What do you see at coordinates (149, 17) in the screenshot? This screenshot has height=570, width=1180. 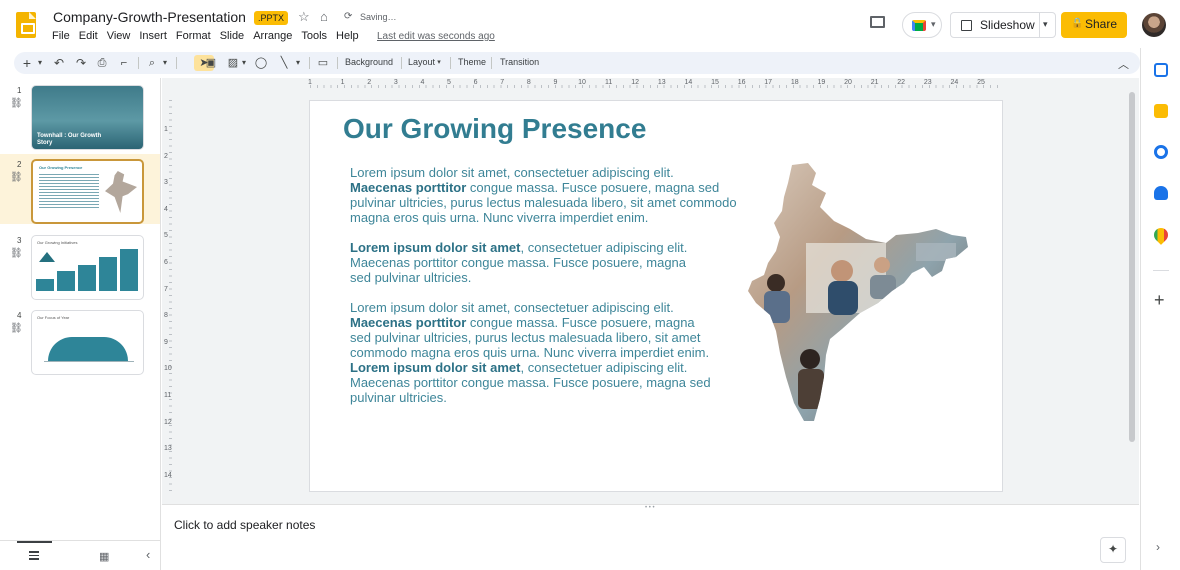 I see `document-title: Company-Growth-Presentation` at bounding box center [149, 17].